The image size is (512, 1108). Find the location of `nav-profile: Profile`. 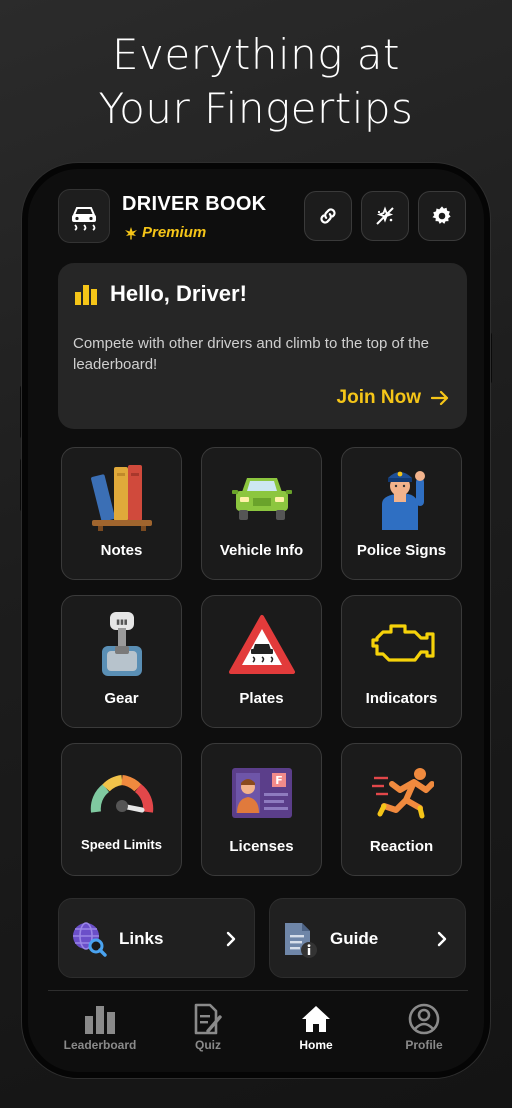

nav-profile: Profile is located at coordinates (424, 1026).